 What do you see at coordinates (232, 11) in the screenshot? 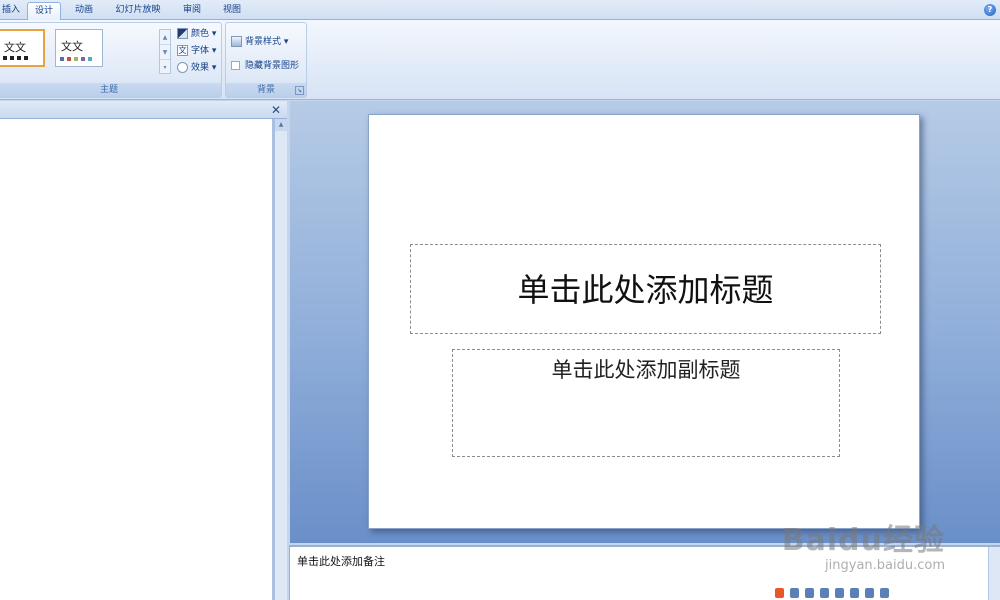
I see `tab-view: 视图` at bounding box center [232, 11].